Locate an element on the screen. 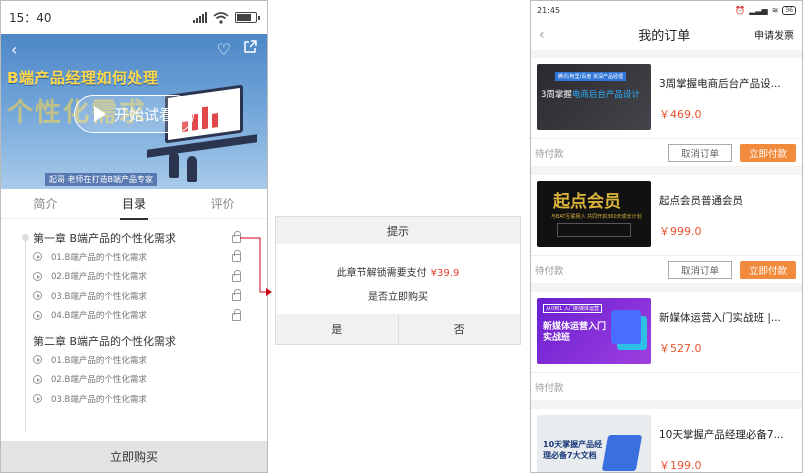 This screenshot has height=473, width=806. wifi-icon is located at coordinates (221, 17).